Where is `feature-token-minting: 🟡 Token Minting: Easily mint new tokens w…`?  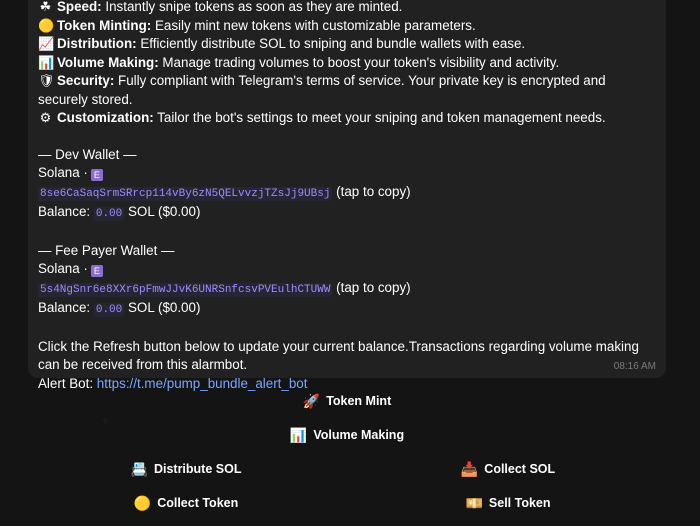 feature-token-minting: 🟡 Token Minting: Easily mint new tokens w… is located at coordinates (347, 26).